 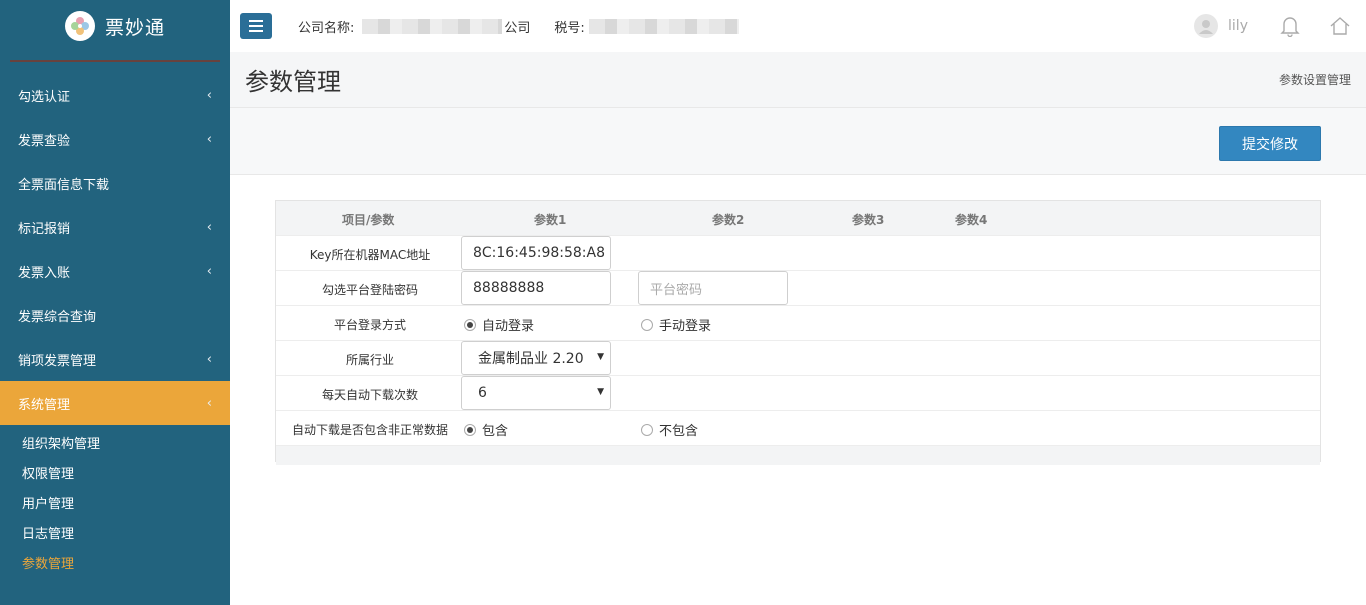 I want to click on submenu-item-permissions: 权限管理, so click(x=115, y=472).